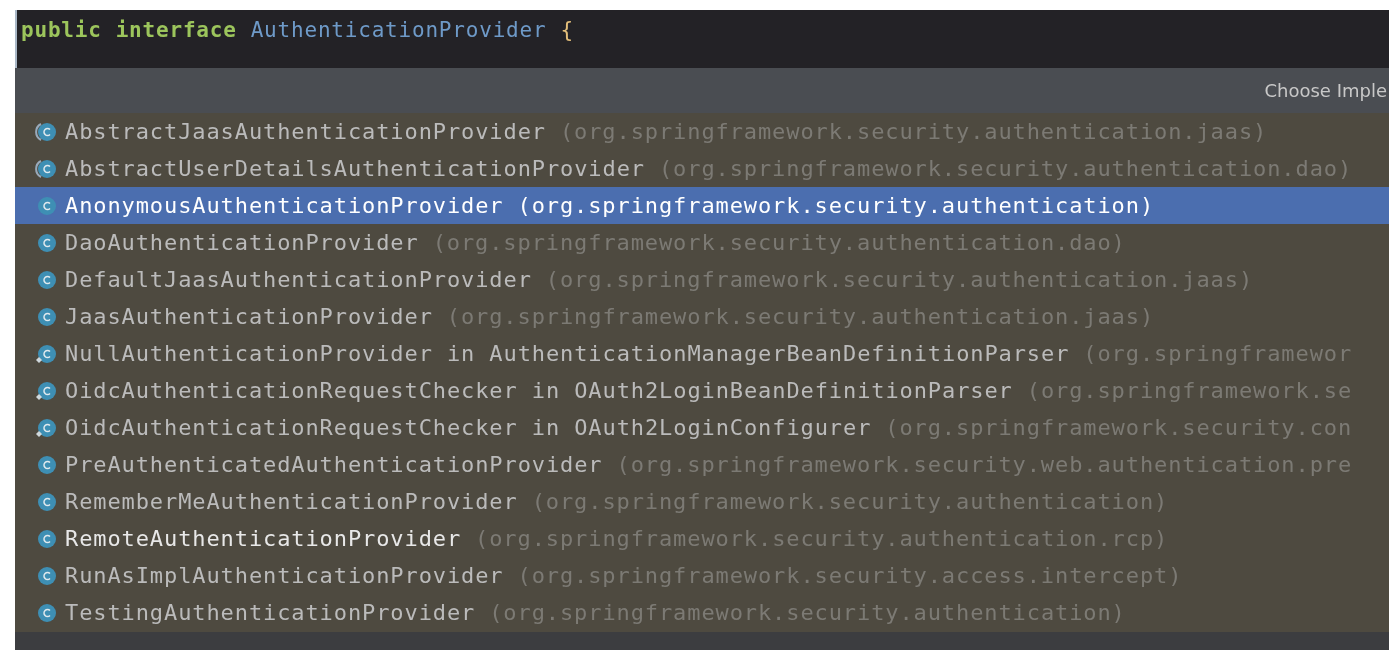 This screenshot has width=1389, height=650. Describe the element at coordinates (468, 427) in the screenshot. I see `class-name: OidcAuthenticationRequestChecker in OAuth2LoginConfigurer` at that location.